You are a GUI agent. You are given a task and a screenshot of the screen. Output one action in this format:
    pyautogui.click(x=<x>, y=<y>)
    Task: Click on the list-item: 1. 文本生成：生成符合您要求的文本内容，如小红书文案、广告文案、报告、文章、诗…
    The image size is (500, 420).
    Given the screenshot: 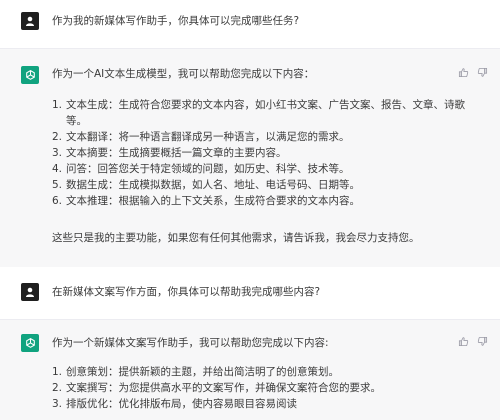 What is the action you would take?
    pyautogui.click(x=258, y=113)
    